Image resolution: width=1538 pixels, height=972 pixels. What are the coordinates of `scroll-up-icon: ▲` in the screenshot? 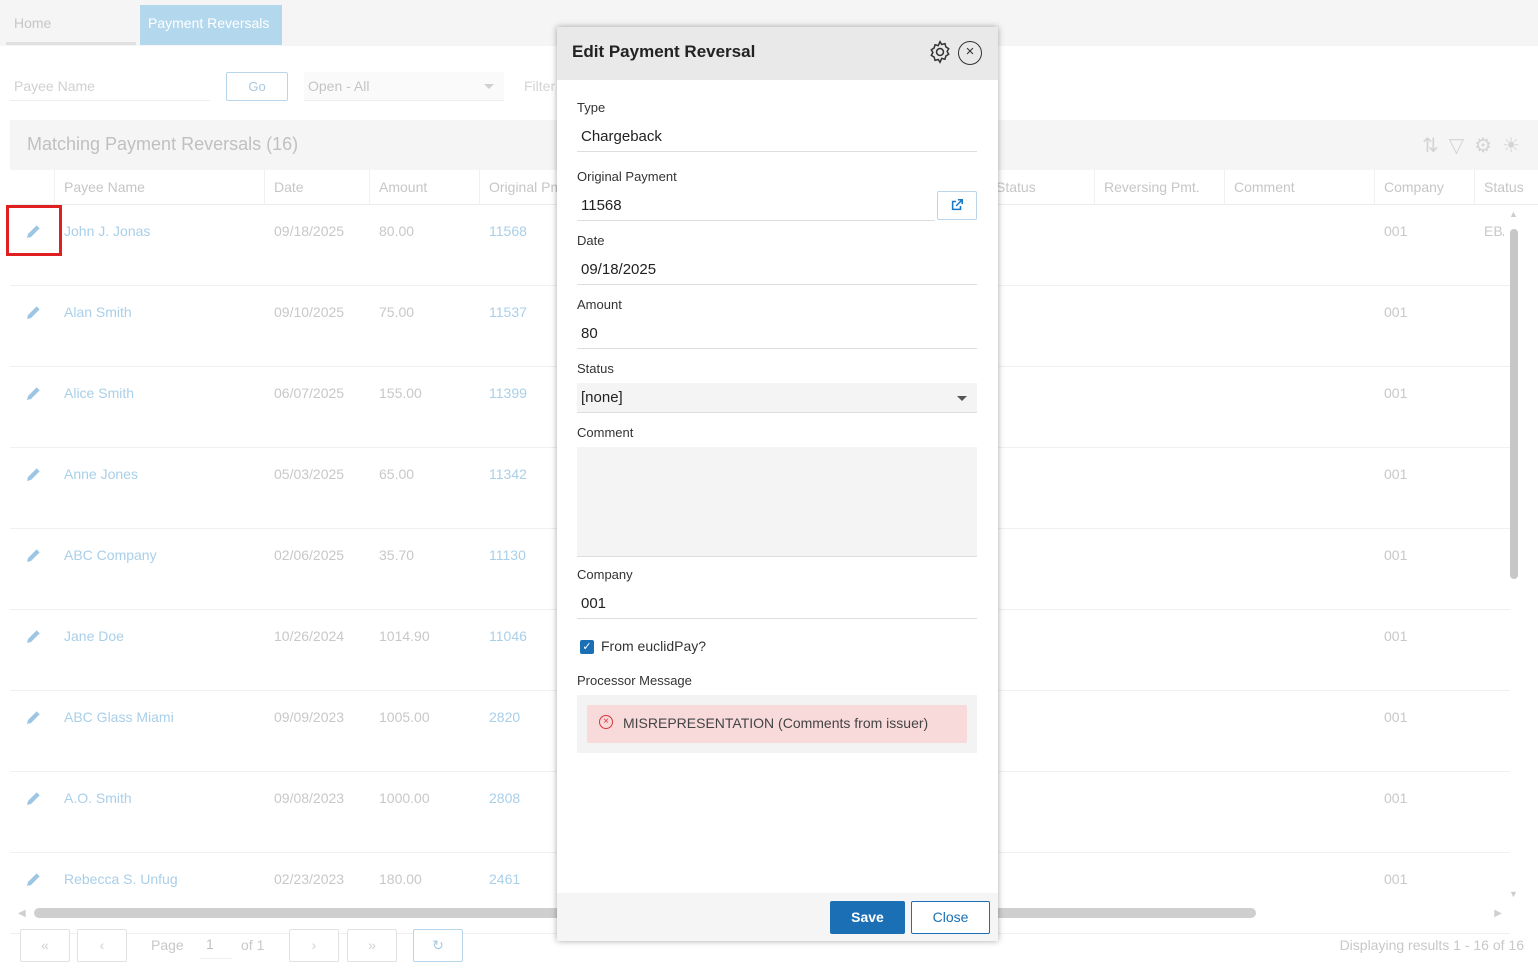 It's located at (1513, 214).